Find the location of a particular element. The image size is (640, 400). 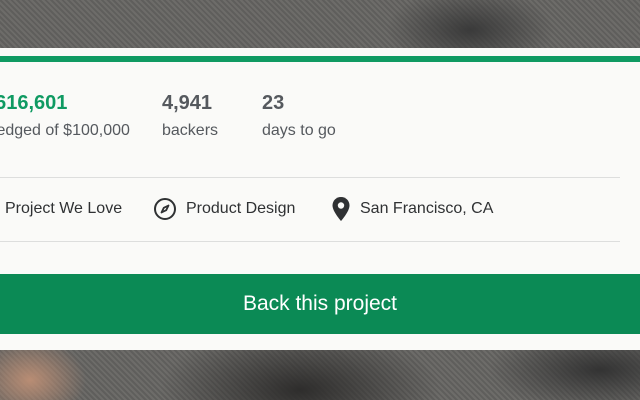

stat-pledged: $616,601 pledged of $100,000 is located at coordinates (65, 116).